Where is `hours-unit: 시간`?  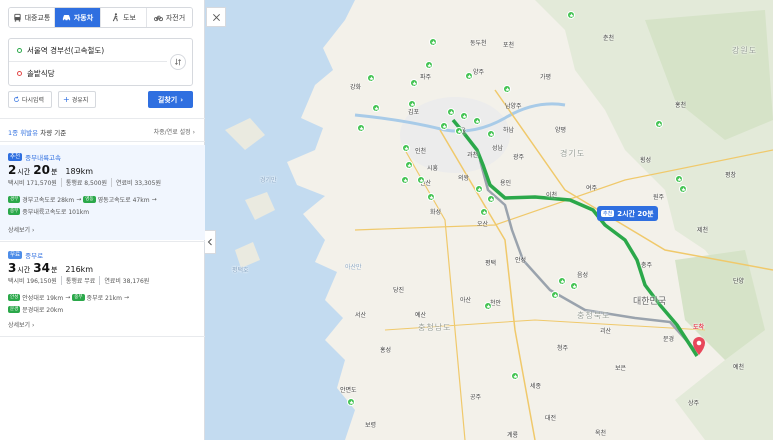 hours-unit: 시간 is located at coordinates (24, 172).